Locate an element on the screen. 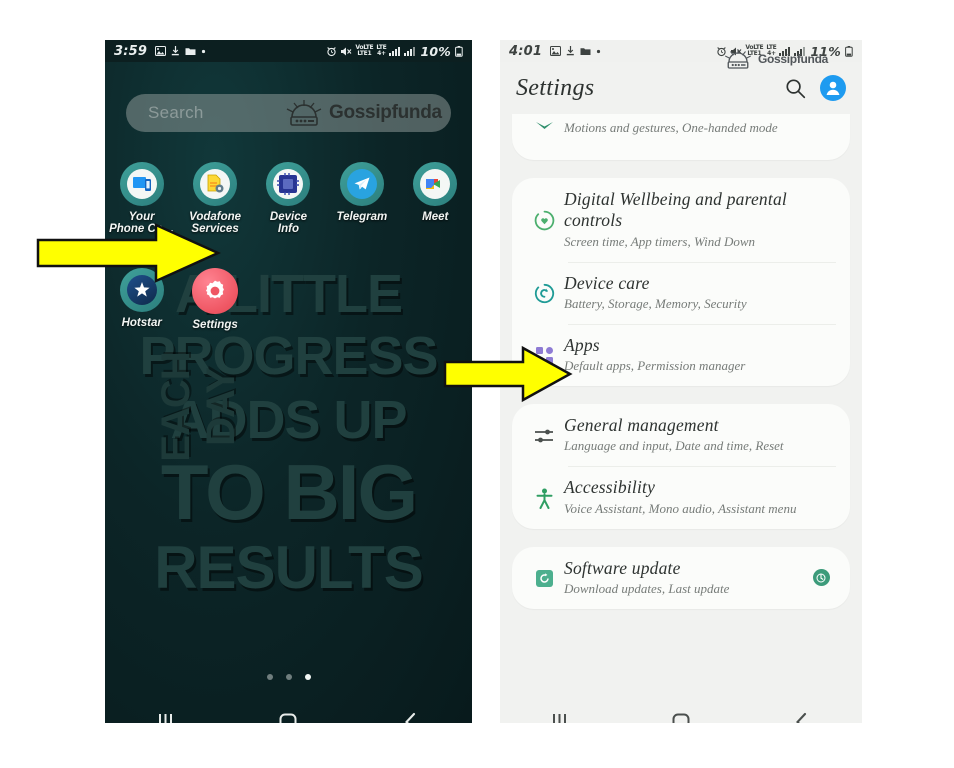 The image size is (954, 768). home-search-bar: Search Gossipfunda is located at coordinates (288, 113).